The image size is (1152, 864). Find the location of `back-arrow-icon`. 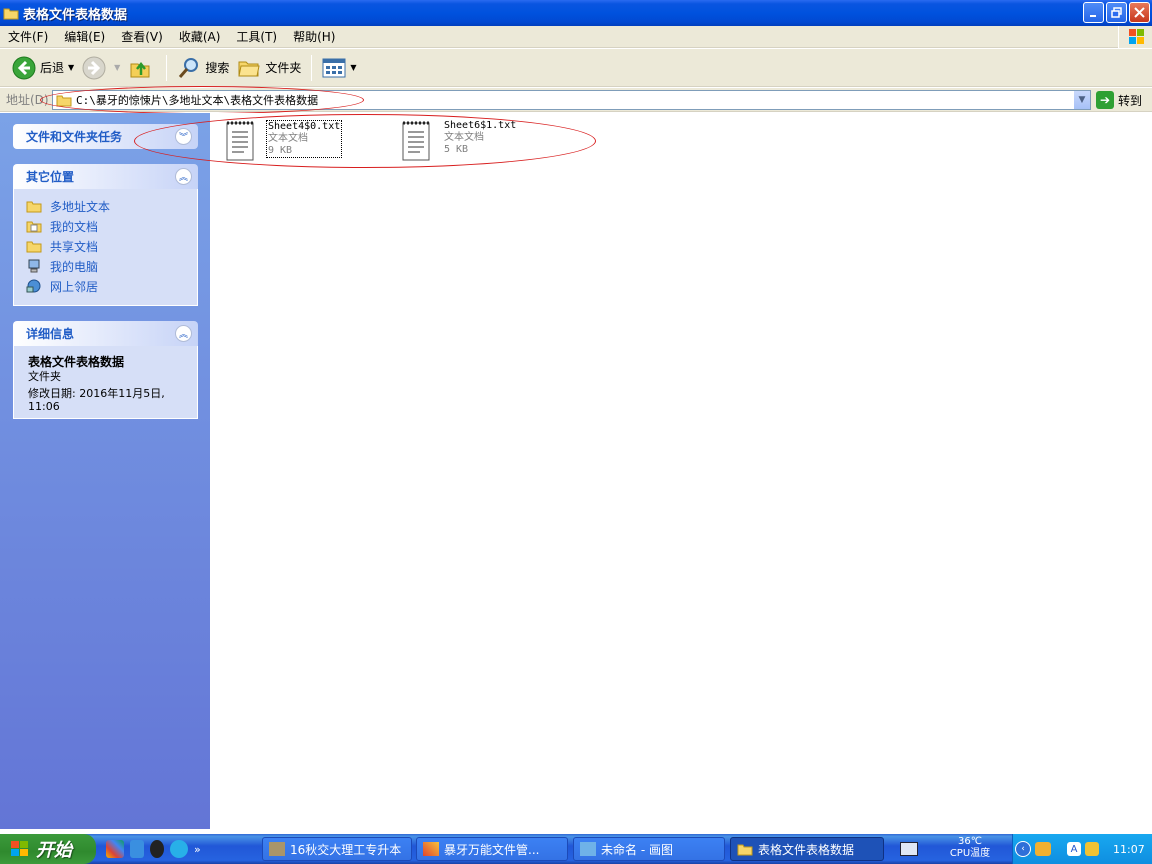

back-arrow-icon is located at coordinates (24, 67).